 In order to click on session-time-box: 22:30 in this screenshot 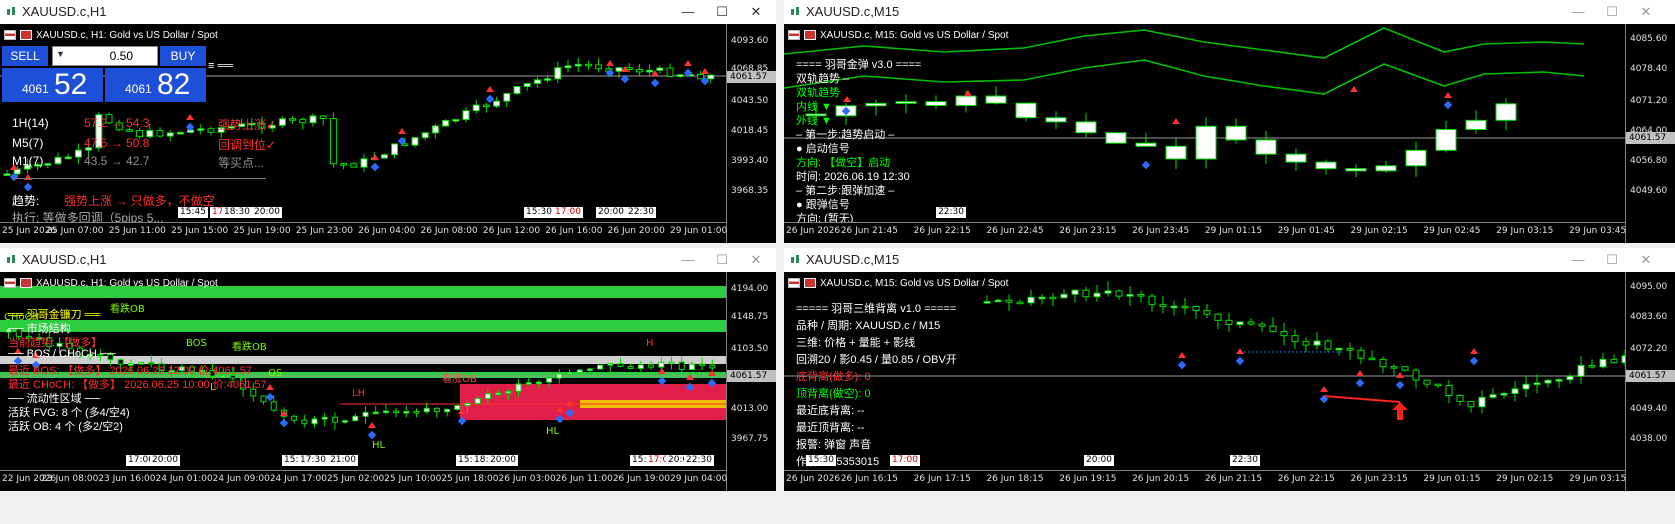, I will do `click(951, 212)`.